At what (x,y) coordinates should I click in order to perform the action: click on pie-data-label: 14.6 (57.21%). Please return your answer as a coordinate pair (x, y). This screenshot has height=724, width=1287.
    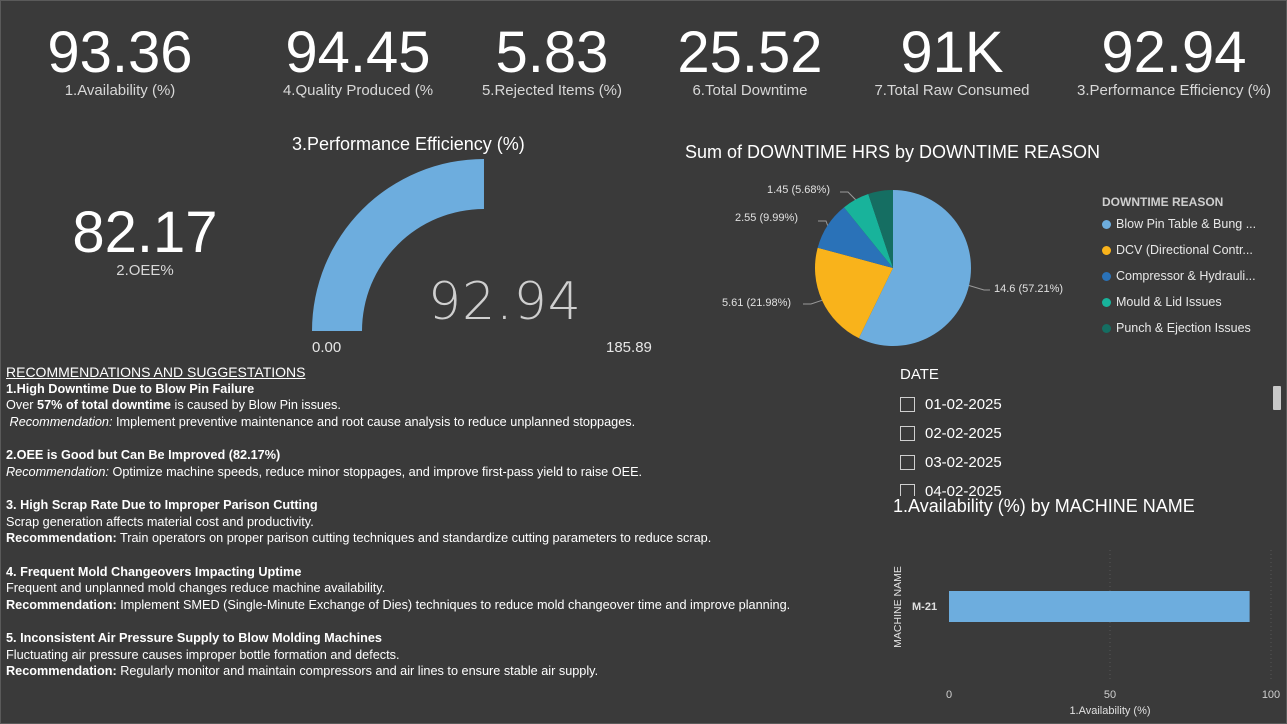
    Looking at the image, I should click on (1029, 289).